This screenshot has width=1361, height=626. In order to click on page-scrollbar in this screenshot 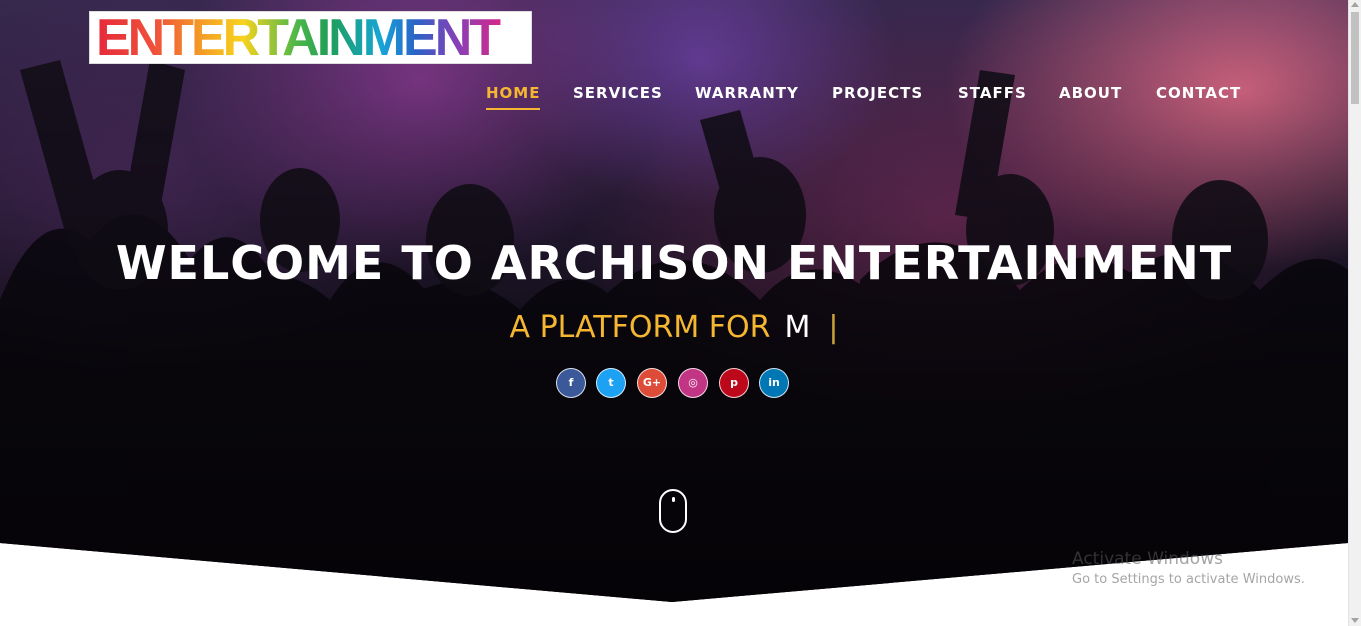, I will do `click(1354, 313)`.